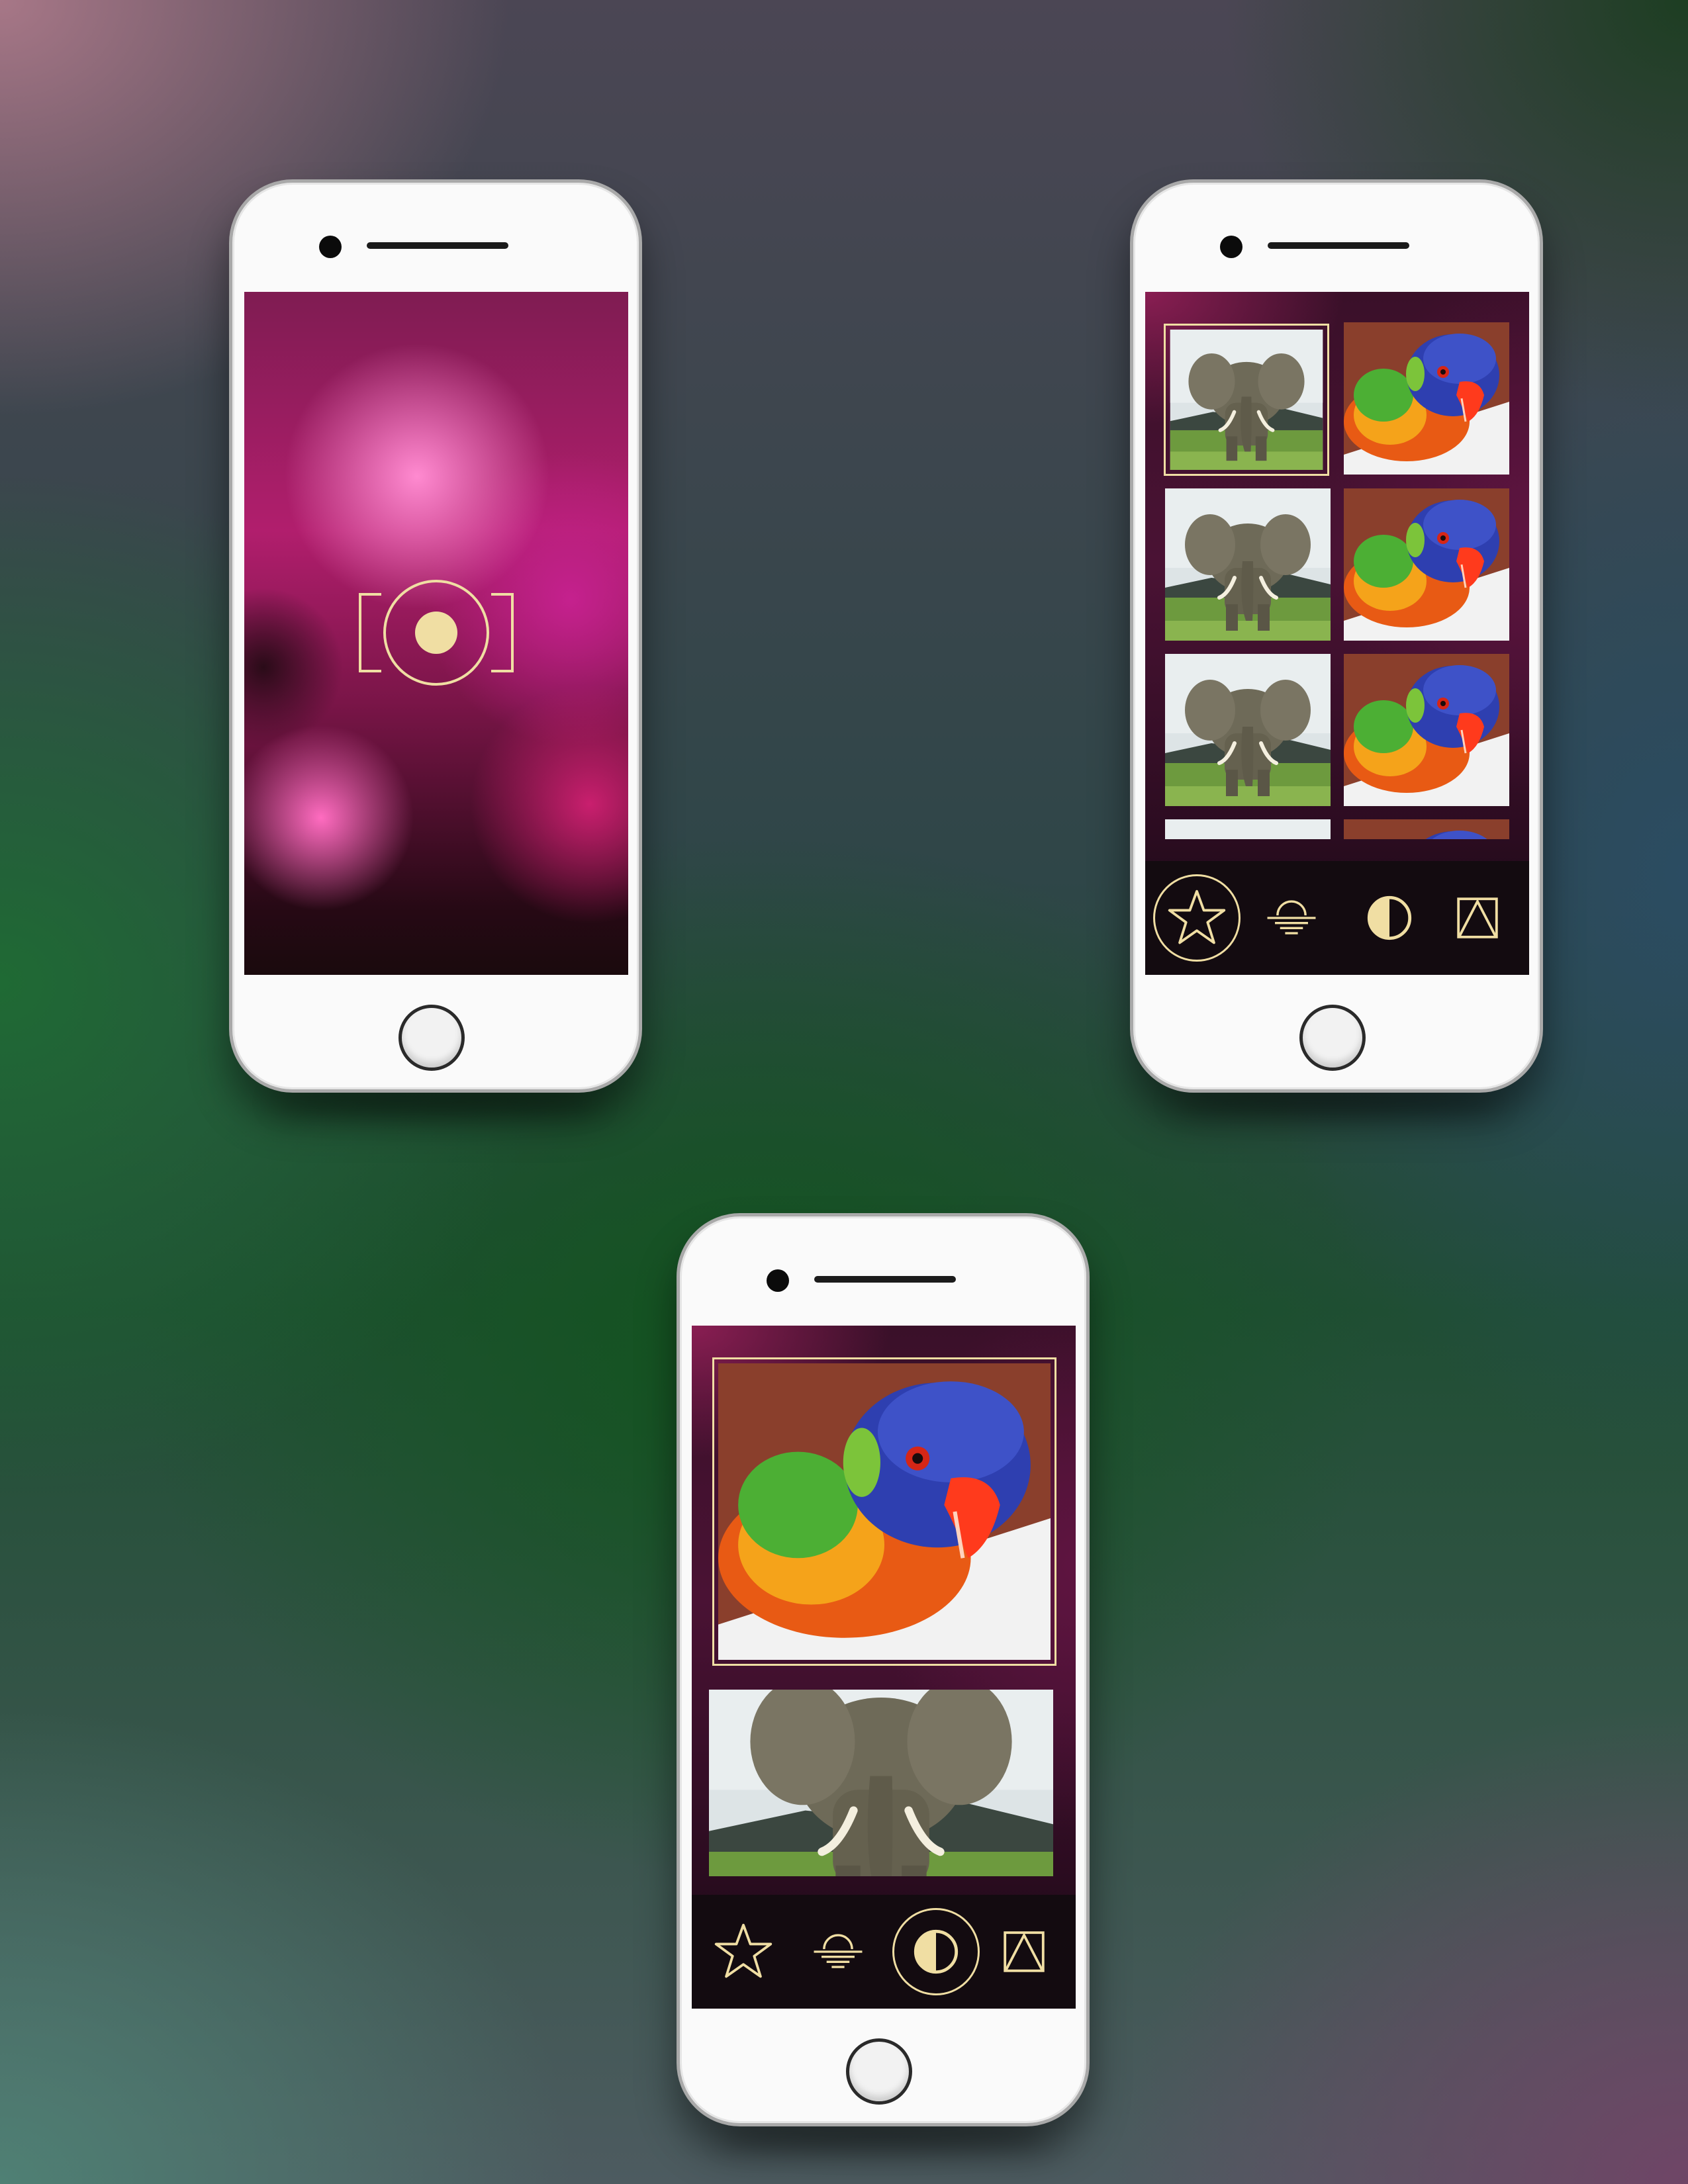 This screenshot has width=1688, height=2184. I want to click on camera-icon, so click(436, 633).